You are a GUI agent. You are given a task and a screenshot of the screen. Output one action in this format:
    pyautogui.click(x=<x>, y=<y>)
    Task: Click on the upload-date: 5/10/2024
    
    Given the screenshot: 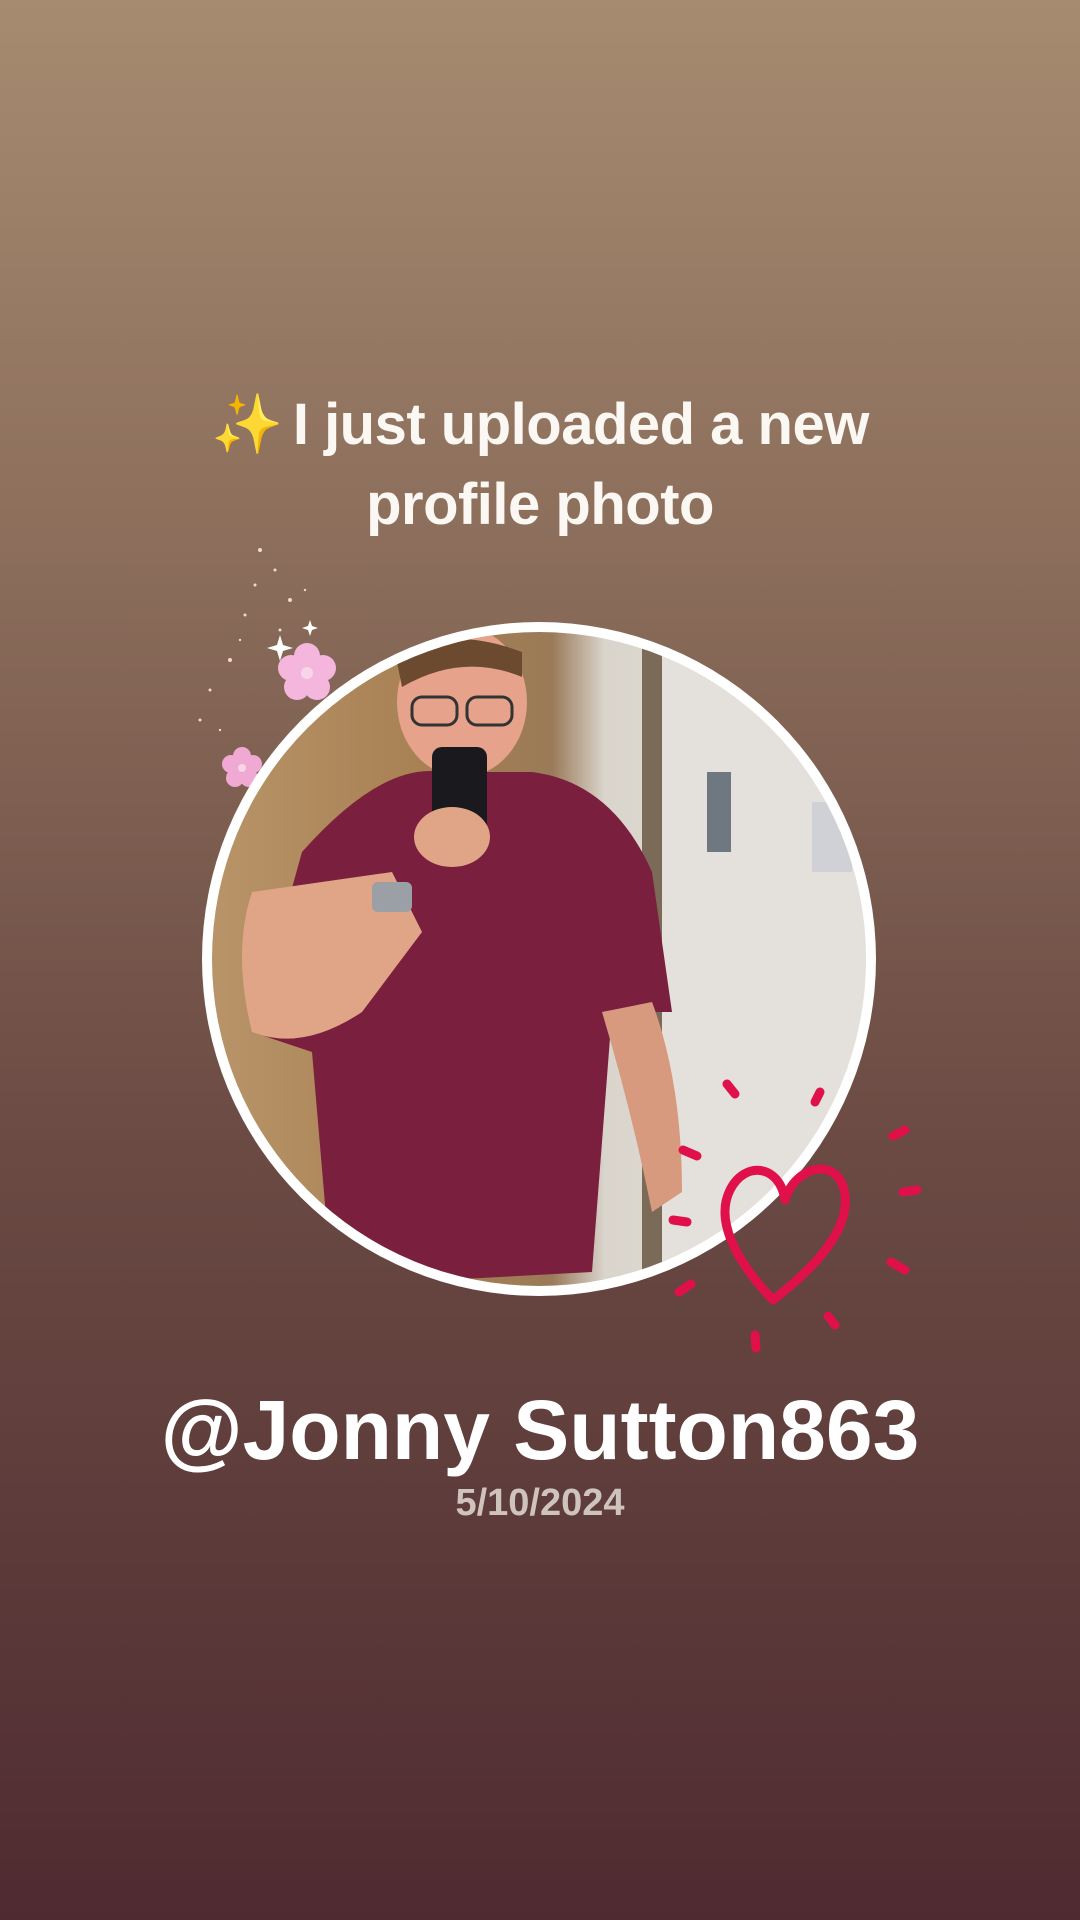 What is the action you would take?
    pyautogui.click(x=540, y=1503)
    